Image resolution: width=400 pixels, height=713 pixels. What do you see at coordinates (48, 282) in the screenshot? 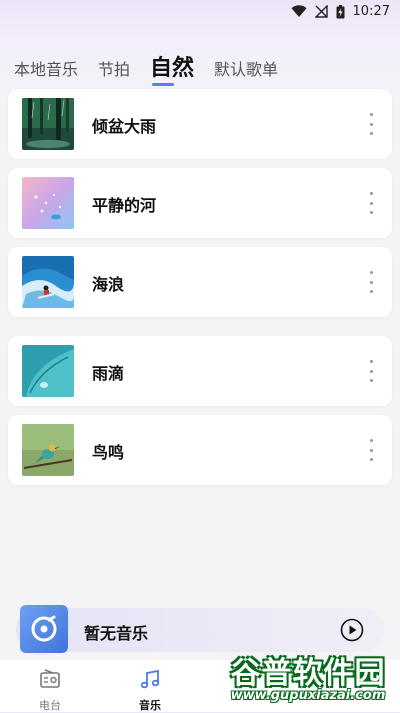
I see `surfer-wave-thumbnail` at bounding box center [48, 282].